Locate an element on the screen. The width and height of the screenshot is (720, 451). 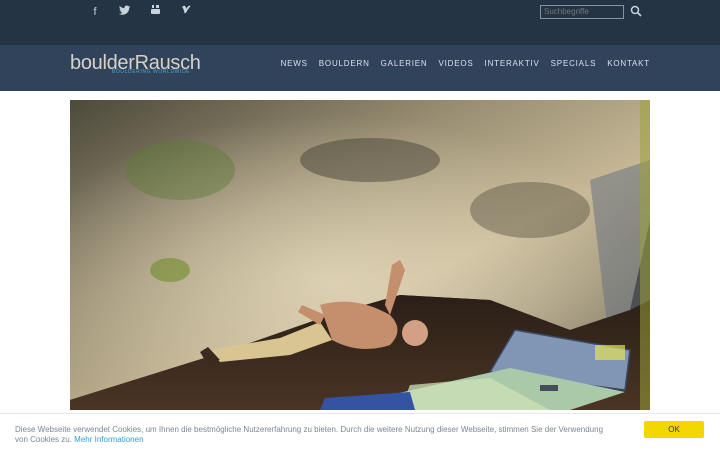
vimeo-icon is located at coordinates (185, 12).